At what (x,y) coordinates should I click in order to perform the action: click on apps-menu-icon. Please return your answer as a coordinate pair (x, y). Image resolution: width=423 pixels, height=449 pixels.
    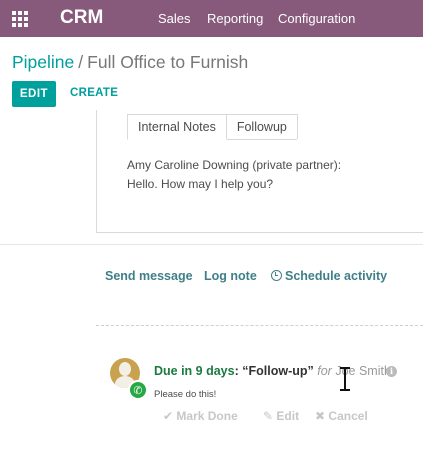
    Looking at the image, I should click on (20, 19).